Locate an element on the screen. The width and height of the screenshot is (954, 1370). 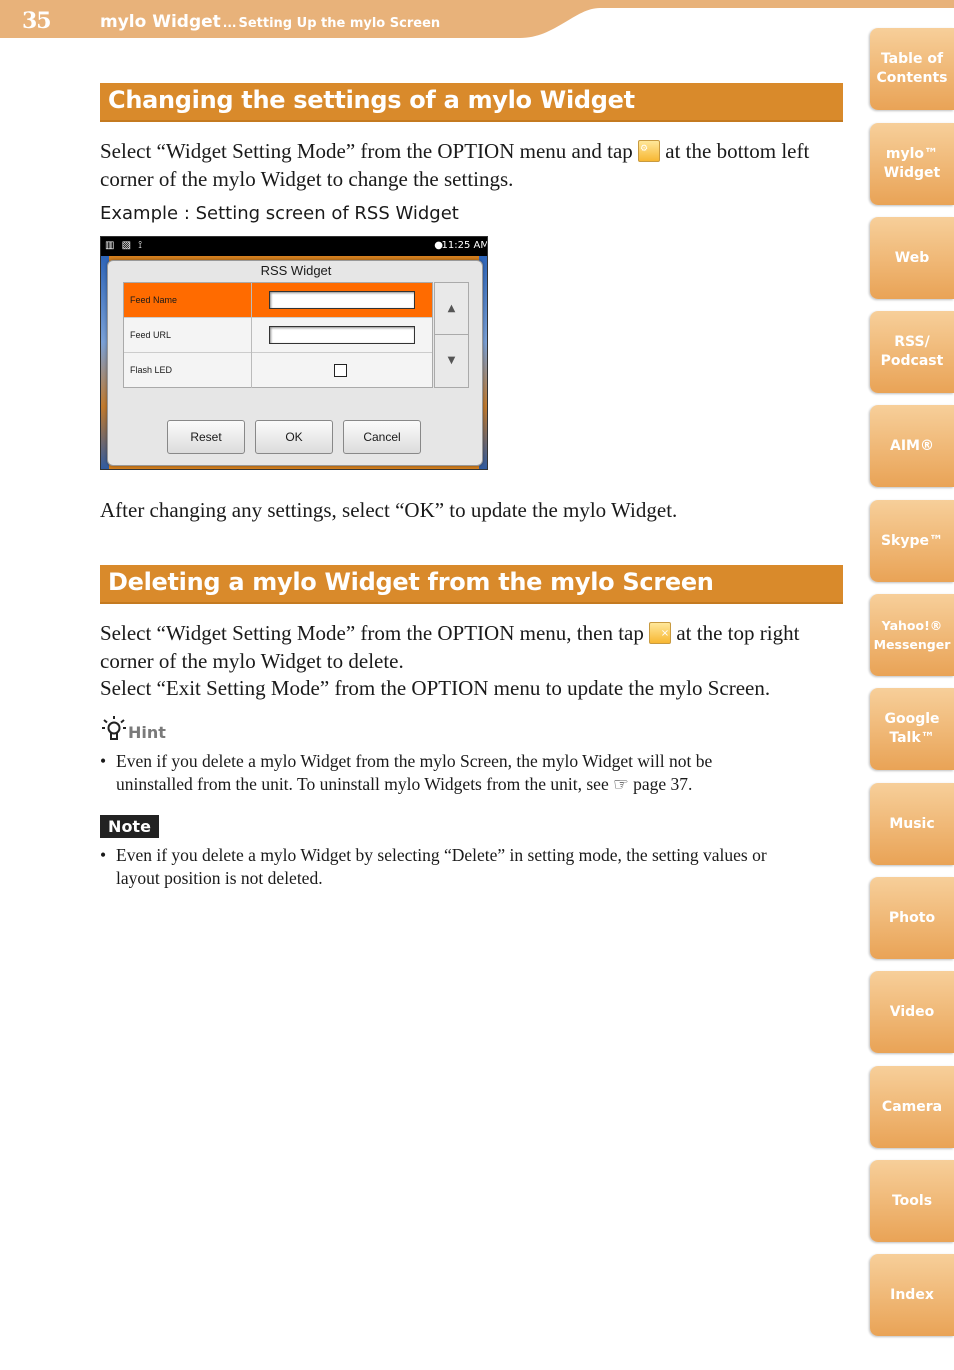
tab-rss-podcast: RSS/ Podcast is located at coordinates (912, 352).